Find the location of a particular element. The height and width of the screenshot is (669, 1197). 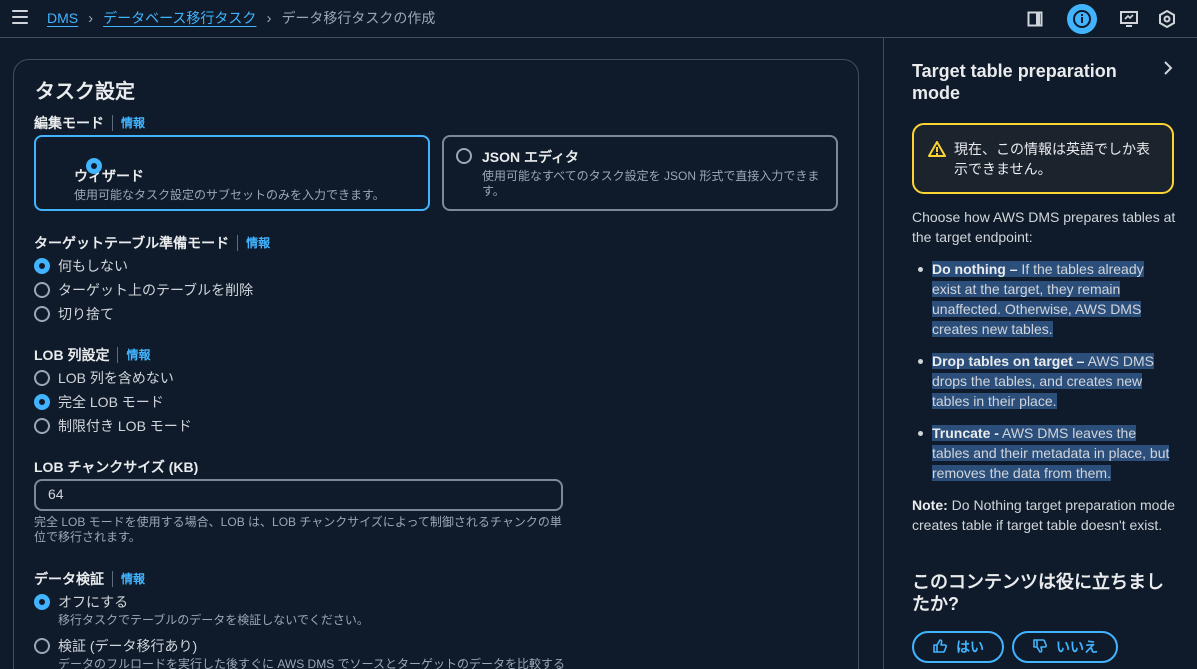

alert-text: 現在、この情報は英語でしか表示できません。 is located at coordinates (1052, 159).